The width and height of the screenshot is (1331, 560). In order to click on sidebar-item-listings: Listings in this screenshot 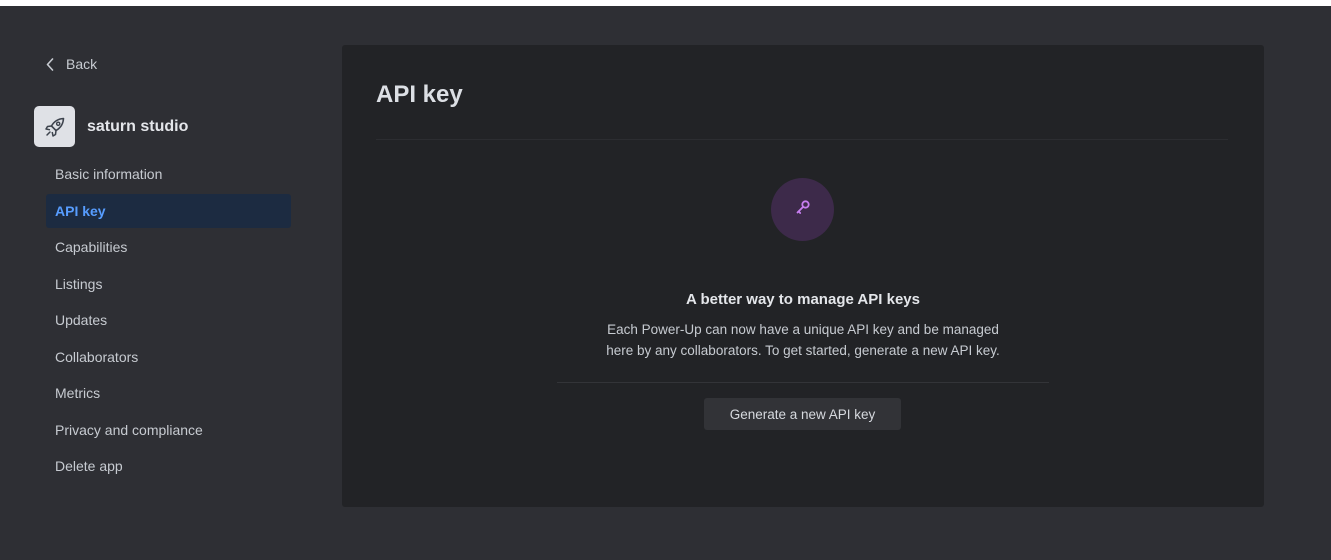, I will do `click(168, 284)`.